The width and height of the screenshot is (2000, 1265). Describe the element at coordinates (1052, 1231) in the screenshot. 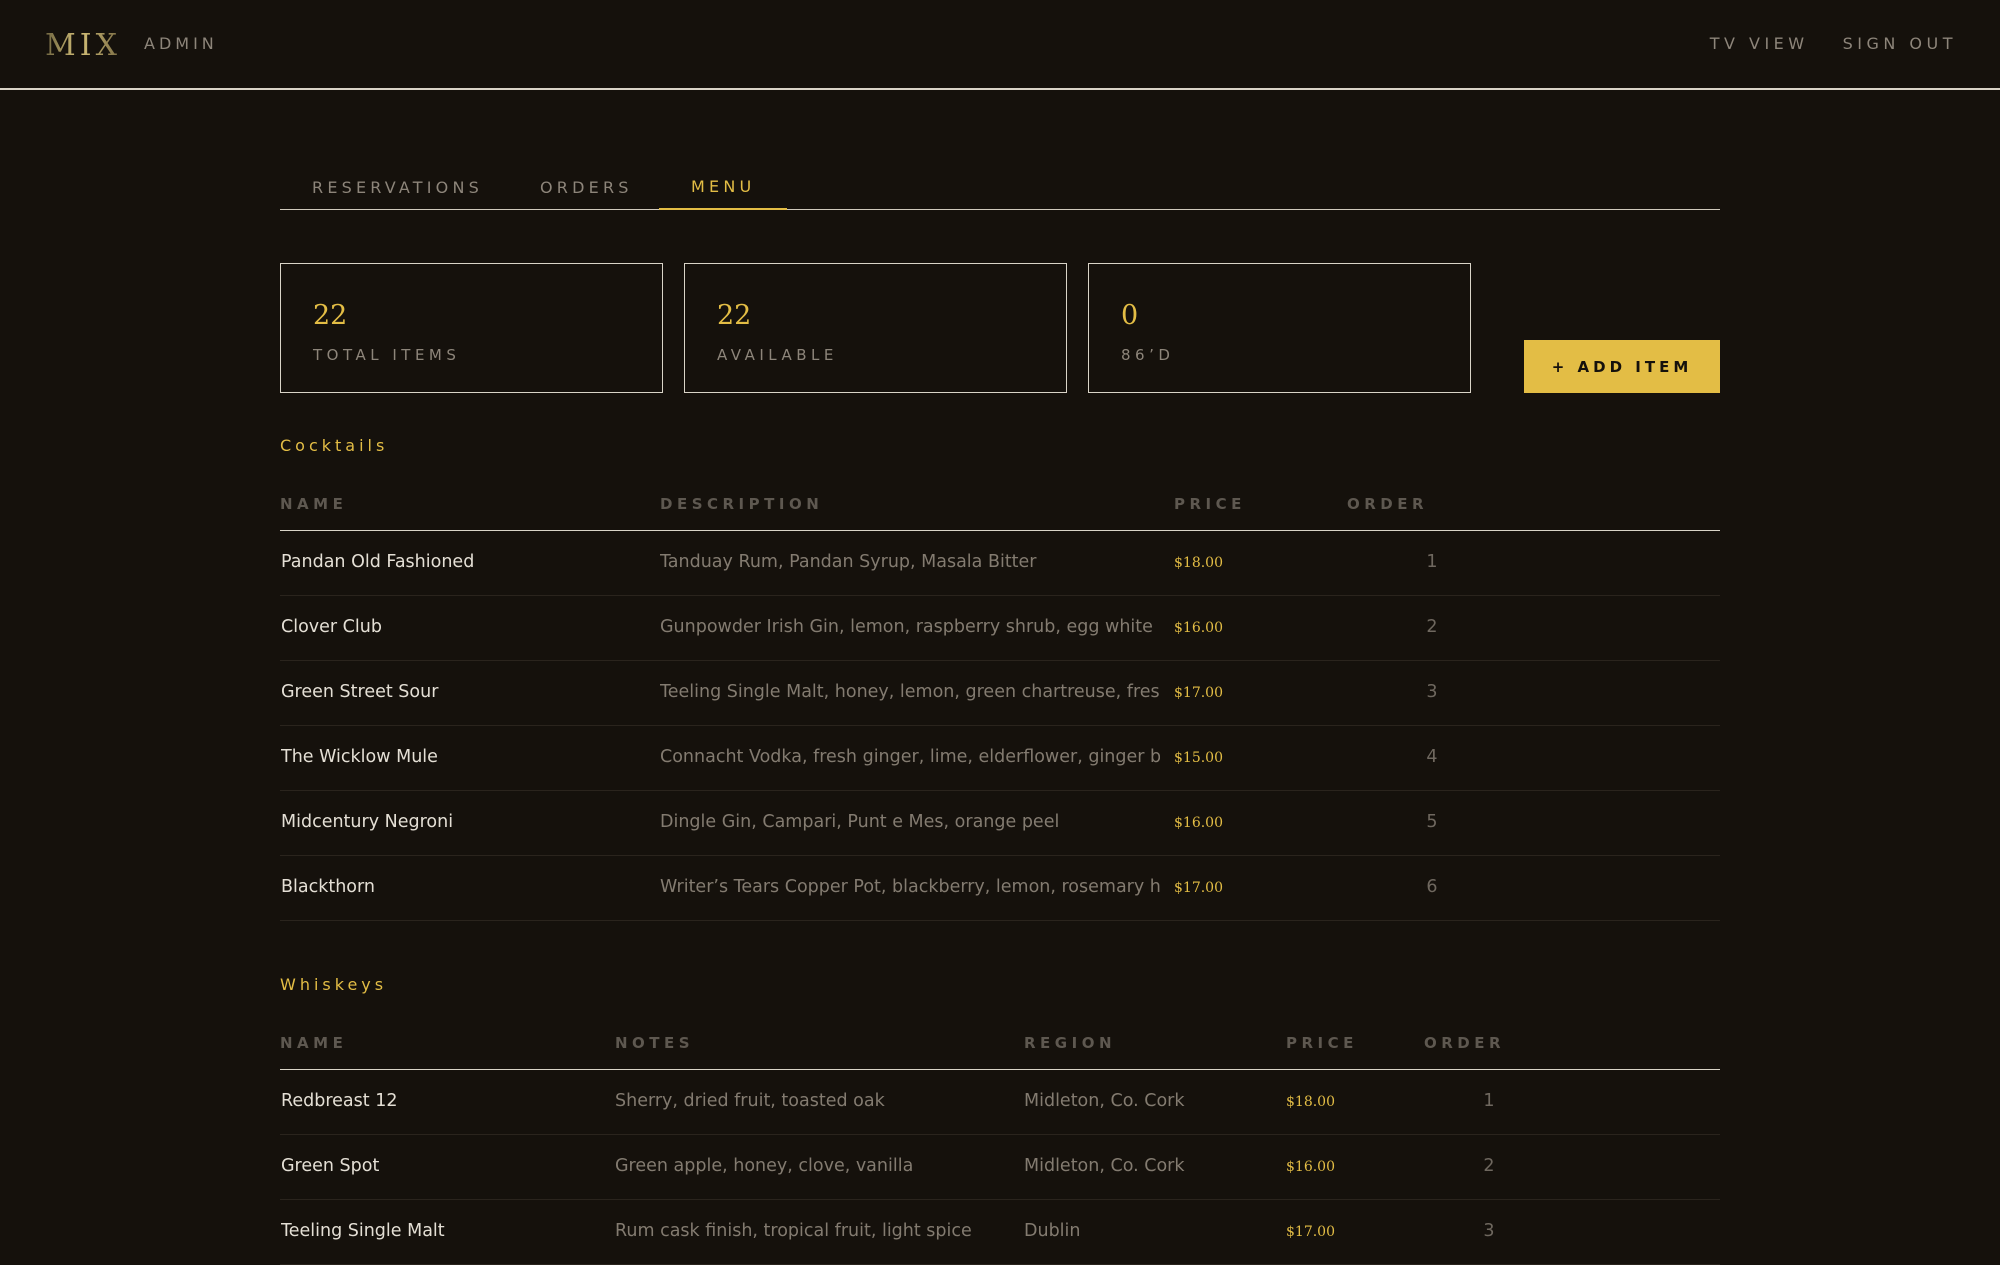

I see `item-region: Dublin` at that location.